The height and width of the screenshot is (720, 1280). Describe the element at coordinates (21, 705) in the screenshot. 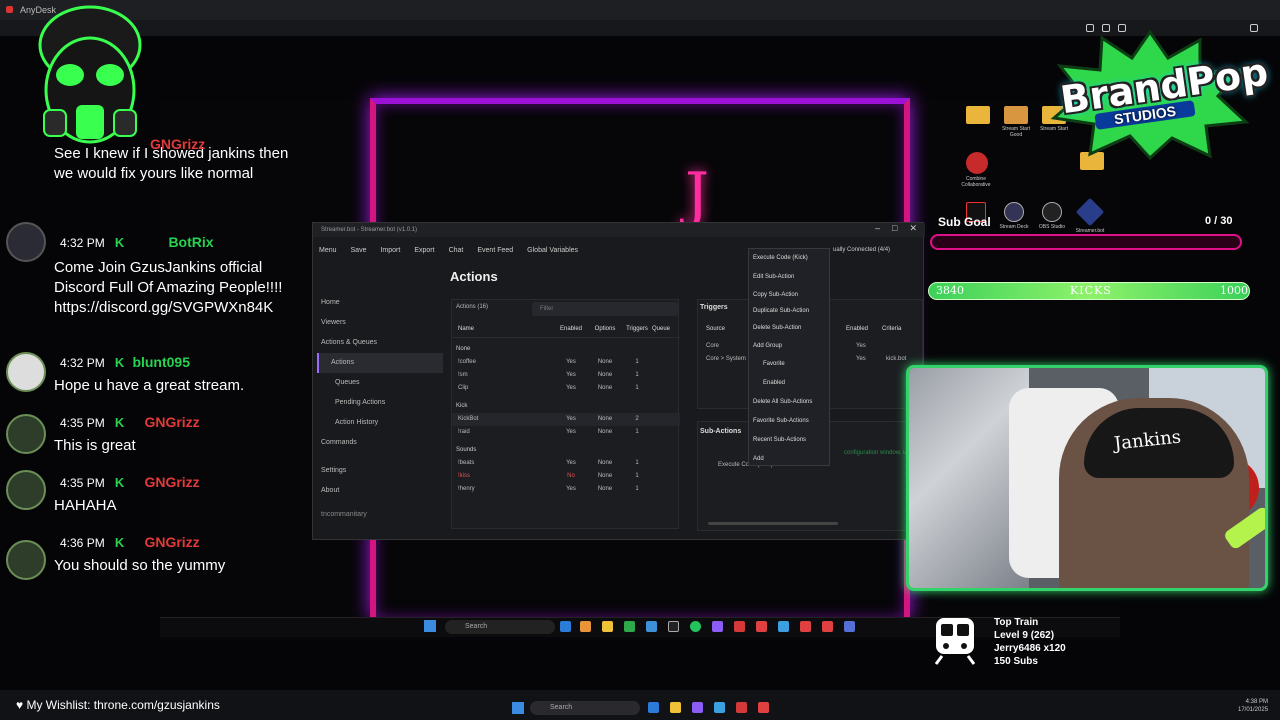

I see `heart-icon: ♥` at that location.